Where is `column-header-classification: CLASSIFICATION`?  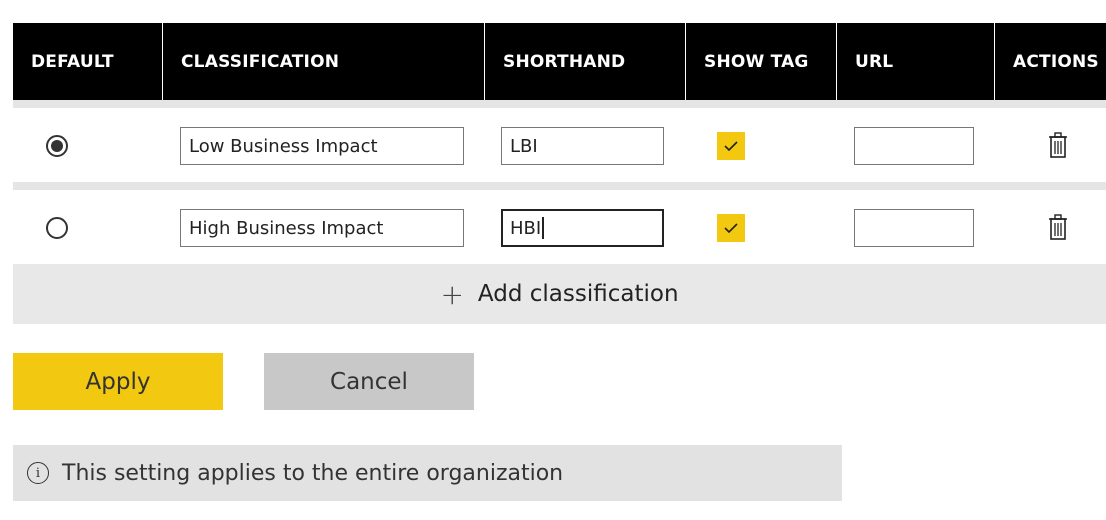 column-header-classification: CLASSIFICATION is located at coordinates (324, 61).